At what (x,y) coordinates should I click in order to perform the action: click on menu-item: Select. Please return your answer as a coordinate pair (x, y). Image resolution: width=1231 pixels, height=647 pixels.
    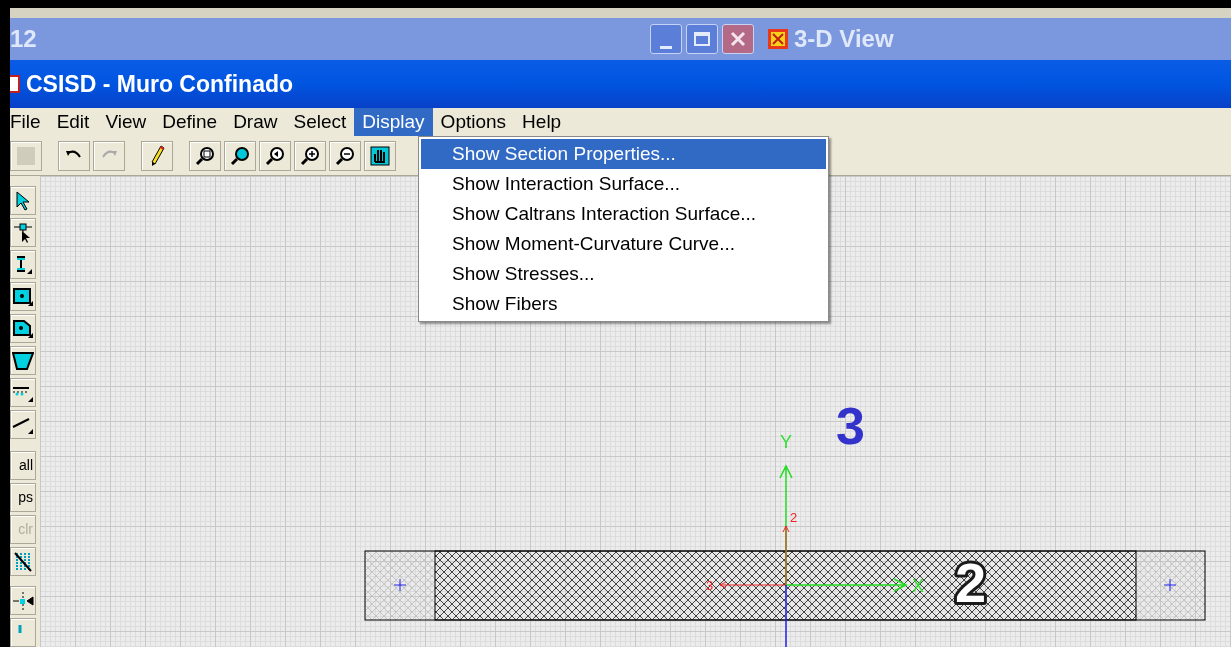
    Looking at the image, I should click on (320, 122).